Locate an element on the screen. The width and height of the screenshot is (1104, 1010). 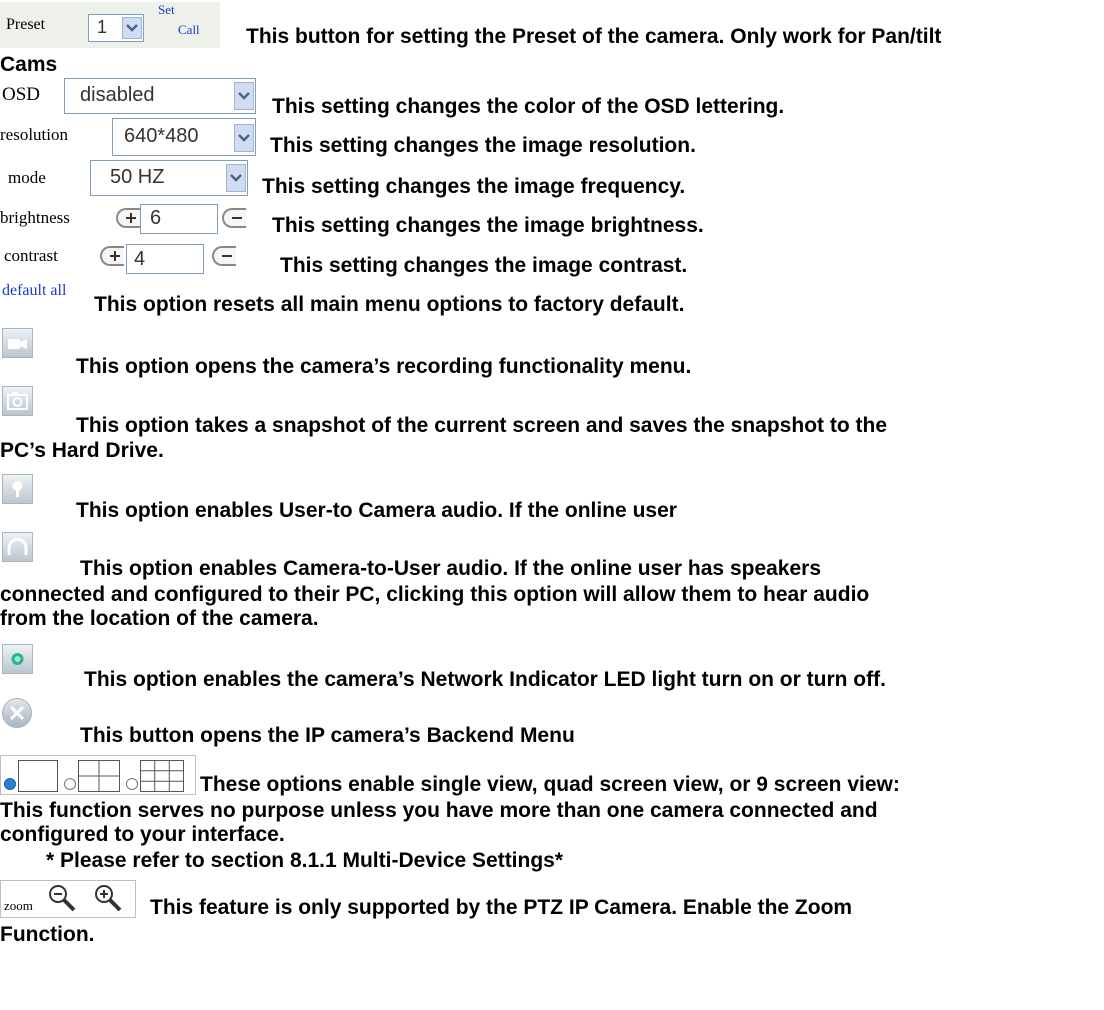
preset-label: Preset is located at coordinates (26, 24).